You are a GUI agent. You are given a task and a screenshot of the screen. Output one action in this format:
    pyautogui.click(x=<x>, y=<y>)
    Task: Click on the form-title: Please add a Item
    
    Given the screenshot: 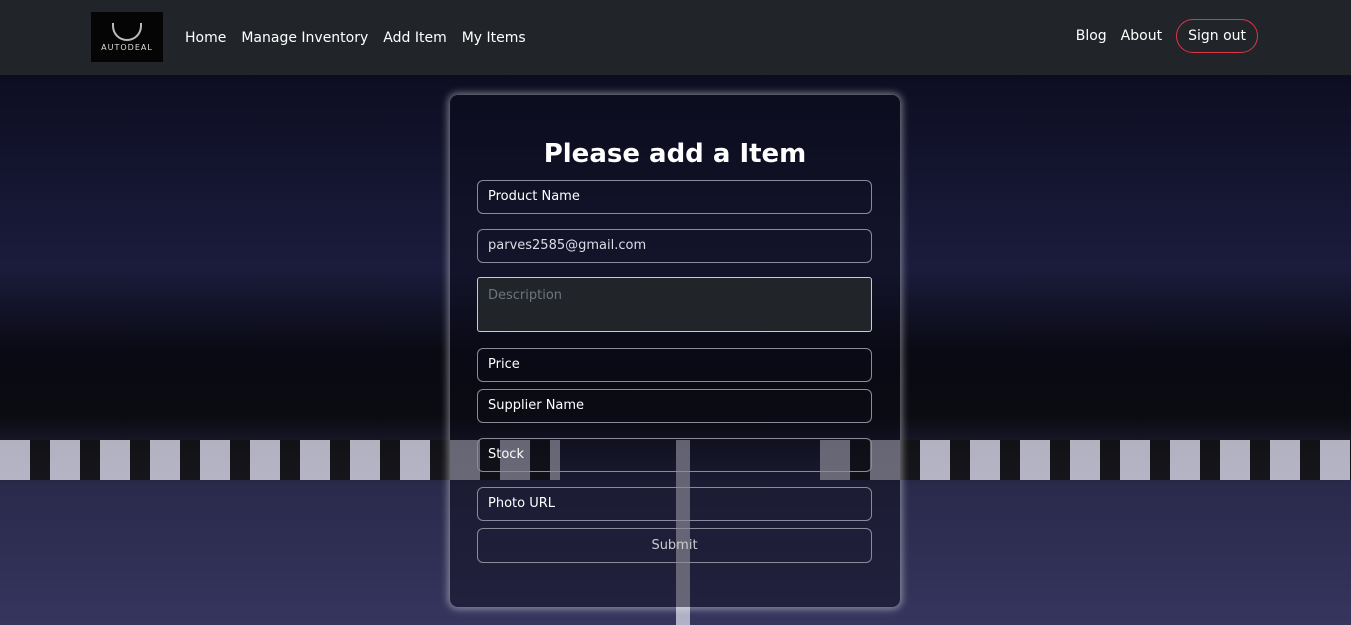 What is the action you would take?
    pyautogui.click(x=675, y=154)
    